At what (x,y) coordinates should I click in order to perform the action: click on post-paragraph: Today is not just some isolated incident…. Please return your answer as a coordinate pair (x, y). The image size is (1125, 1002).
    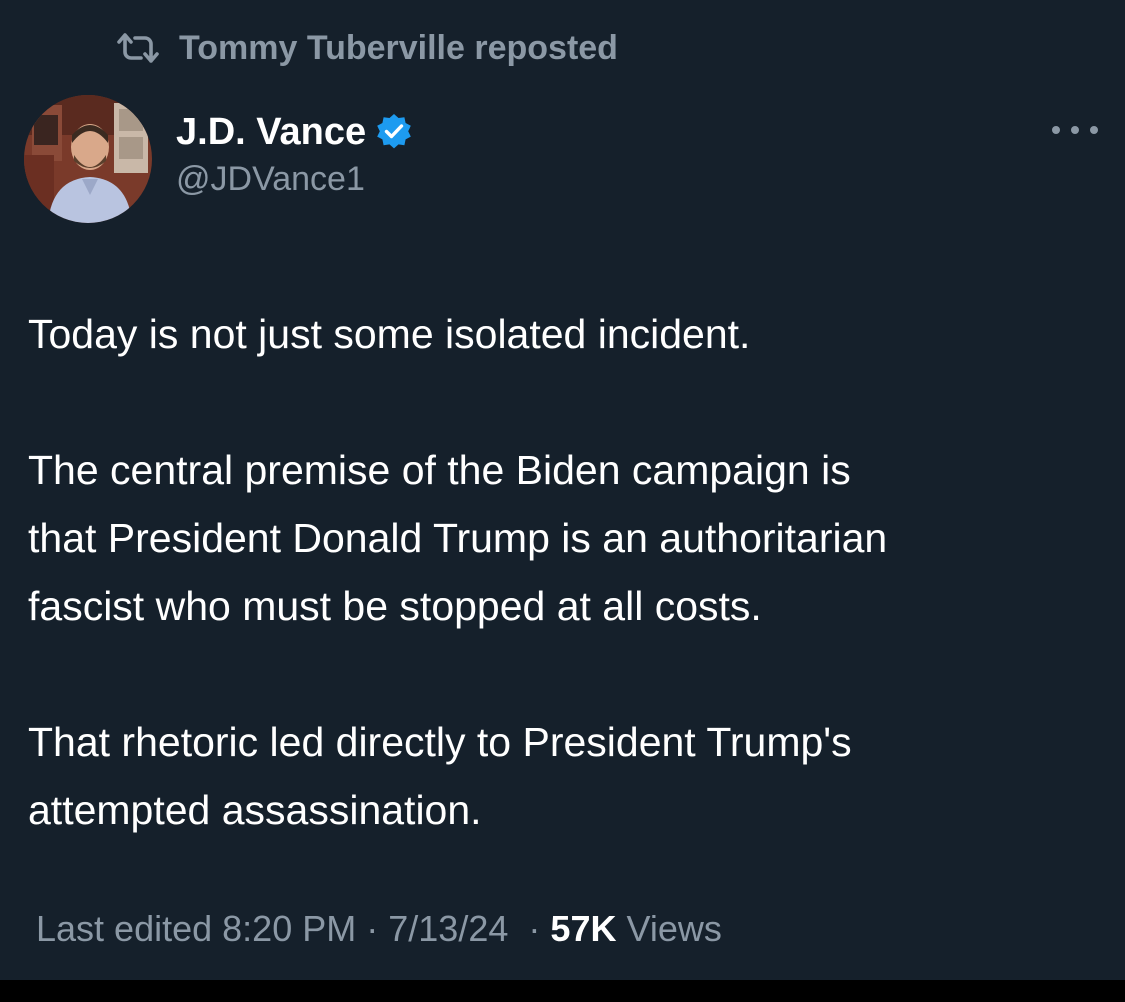
    Looking at the image, I should click on (389, 334).